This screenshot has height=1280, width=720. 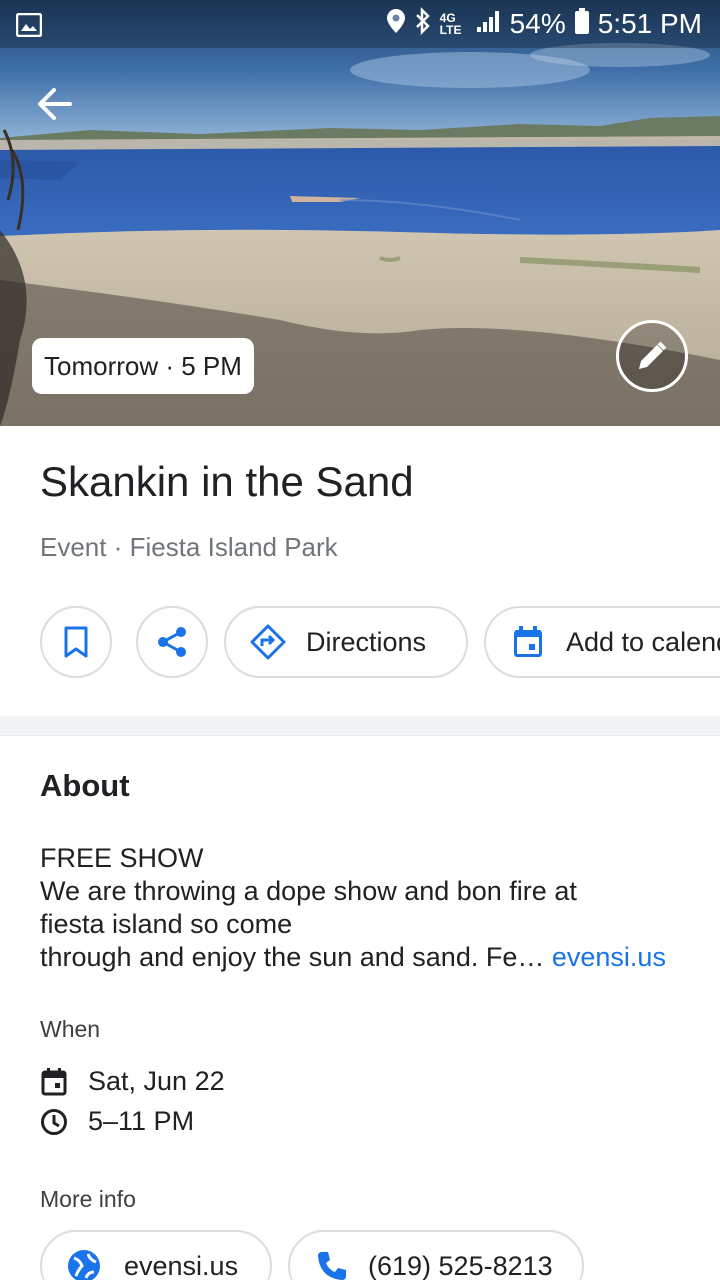 I want to click on save-button, so click(x=76, y=642).